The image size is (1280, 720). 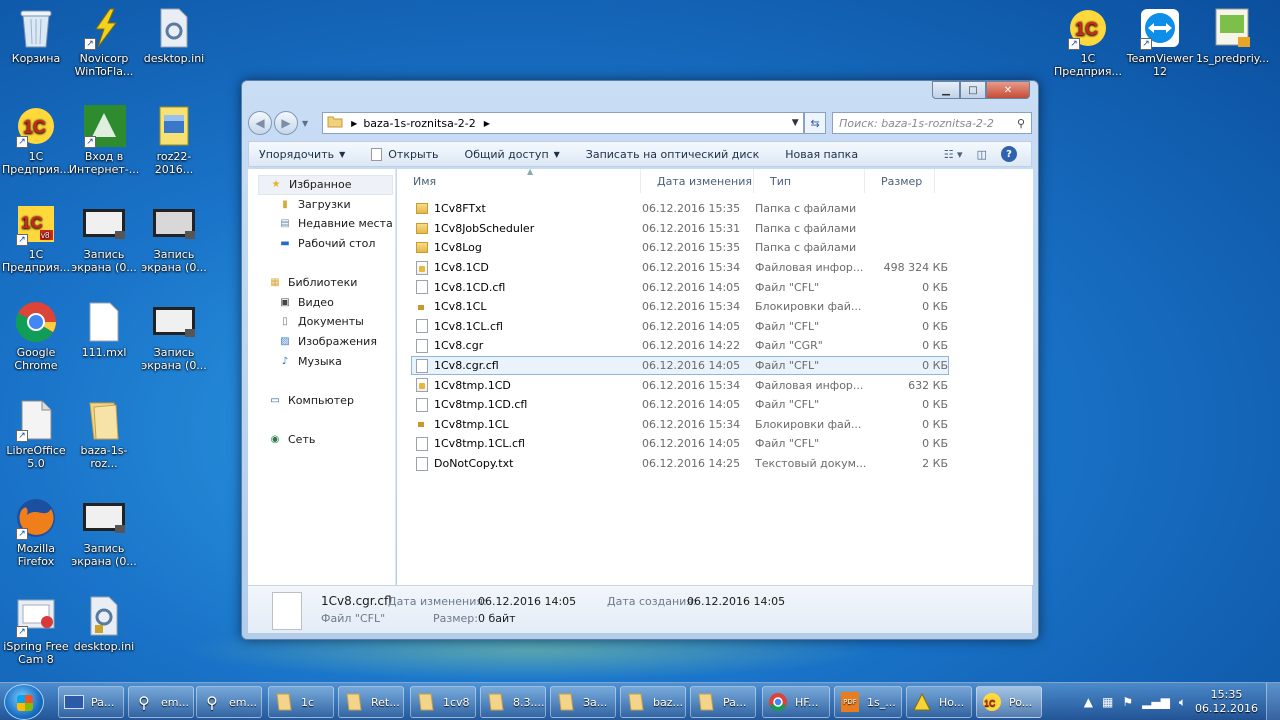 I want to click on nav-favorites: ★ Избранное, so click(x=325, y=185).